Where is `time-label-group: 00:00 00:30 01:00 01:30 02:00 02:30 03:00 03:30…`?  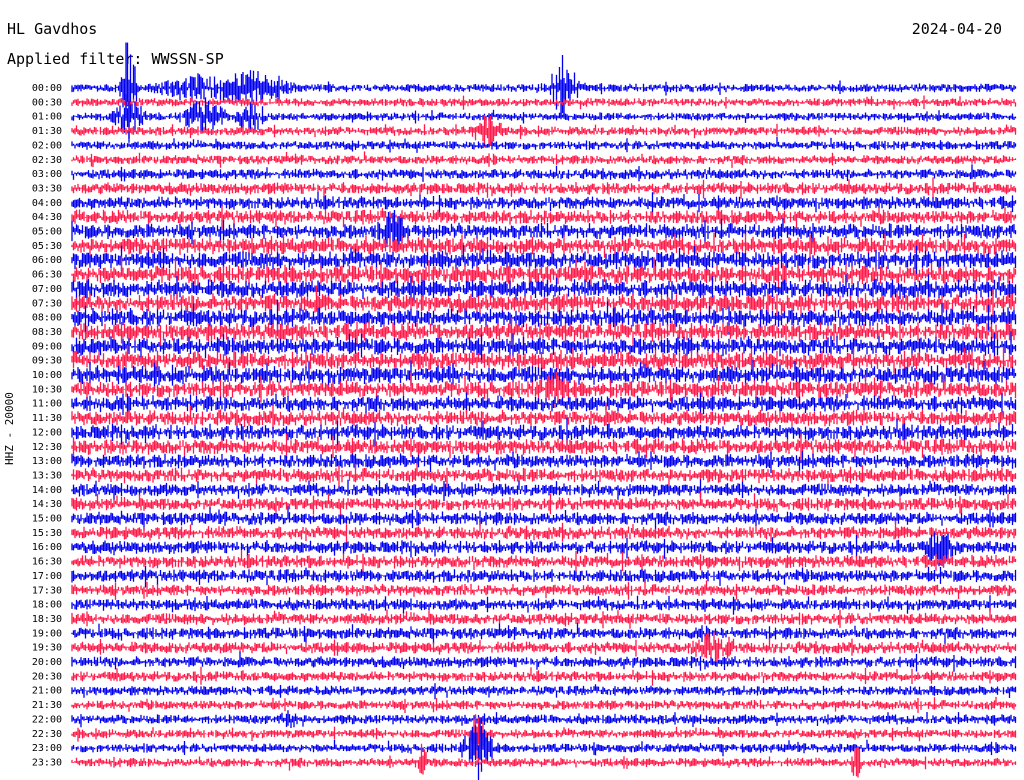 time-label-group: 00:00 00:30 01:00 01:30 02:00 02:30 03:00 03:30… is located at coordinates (47, 425).